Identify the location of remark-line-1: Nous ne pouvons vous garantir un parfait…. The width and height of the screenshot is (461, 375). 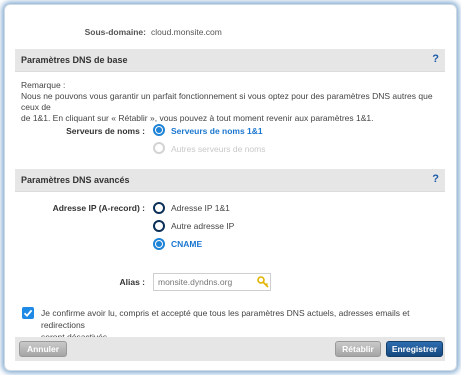
(227, 101).